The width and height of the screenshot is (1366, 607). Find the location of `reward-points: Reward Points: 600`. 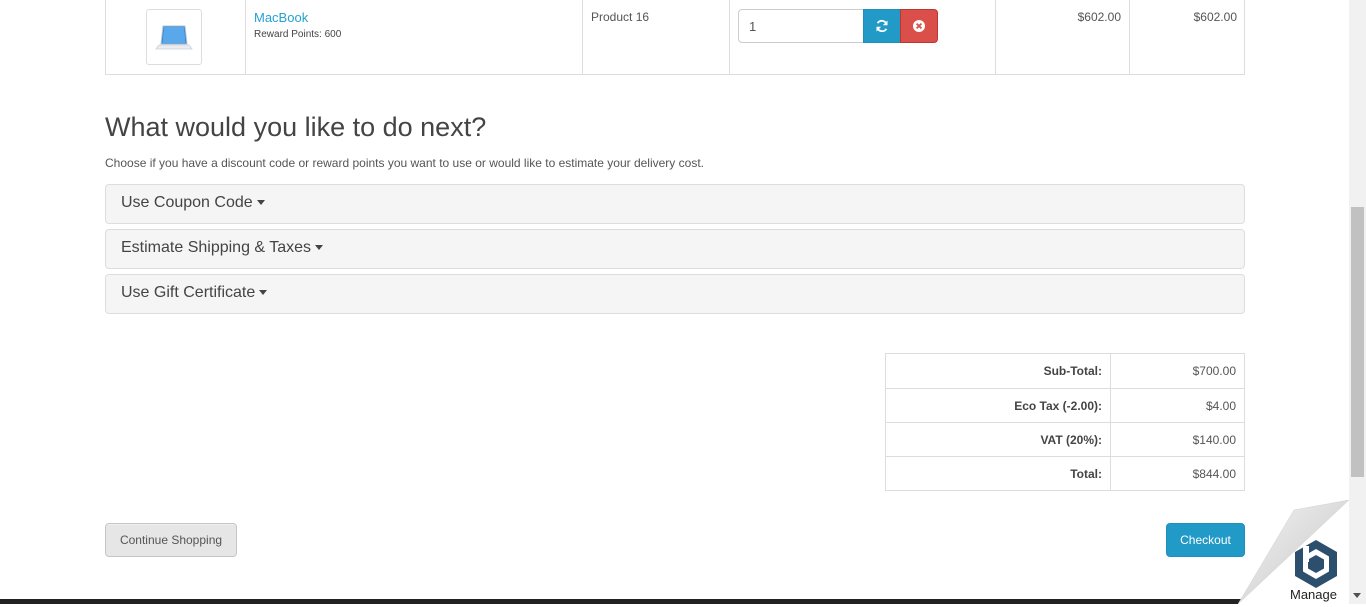

reward-points: Reward Points: 600 is located at coordinates (298, 34).